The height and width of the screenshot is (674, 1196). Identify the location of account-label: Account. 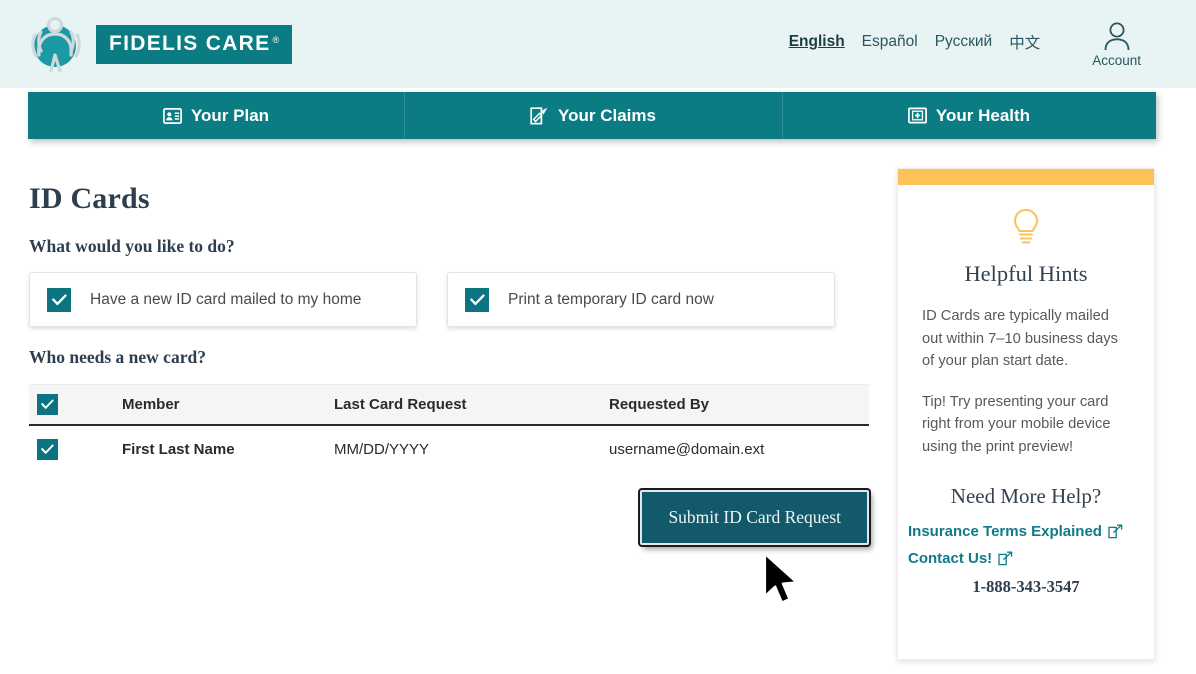
(1116, 60).